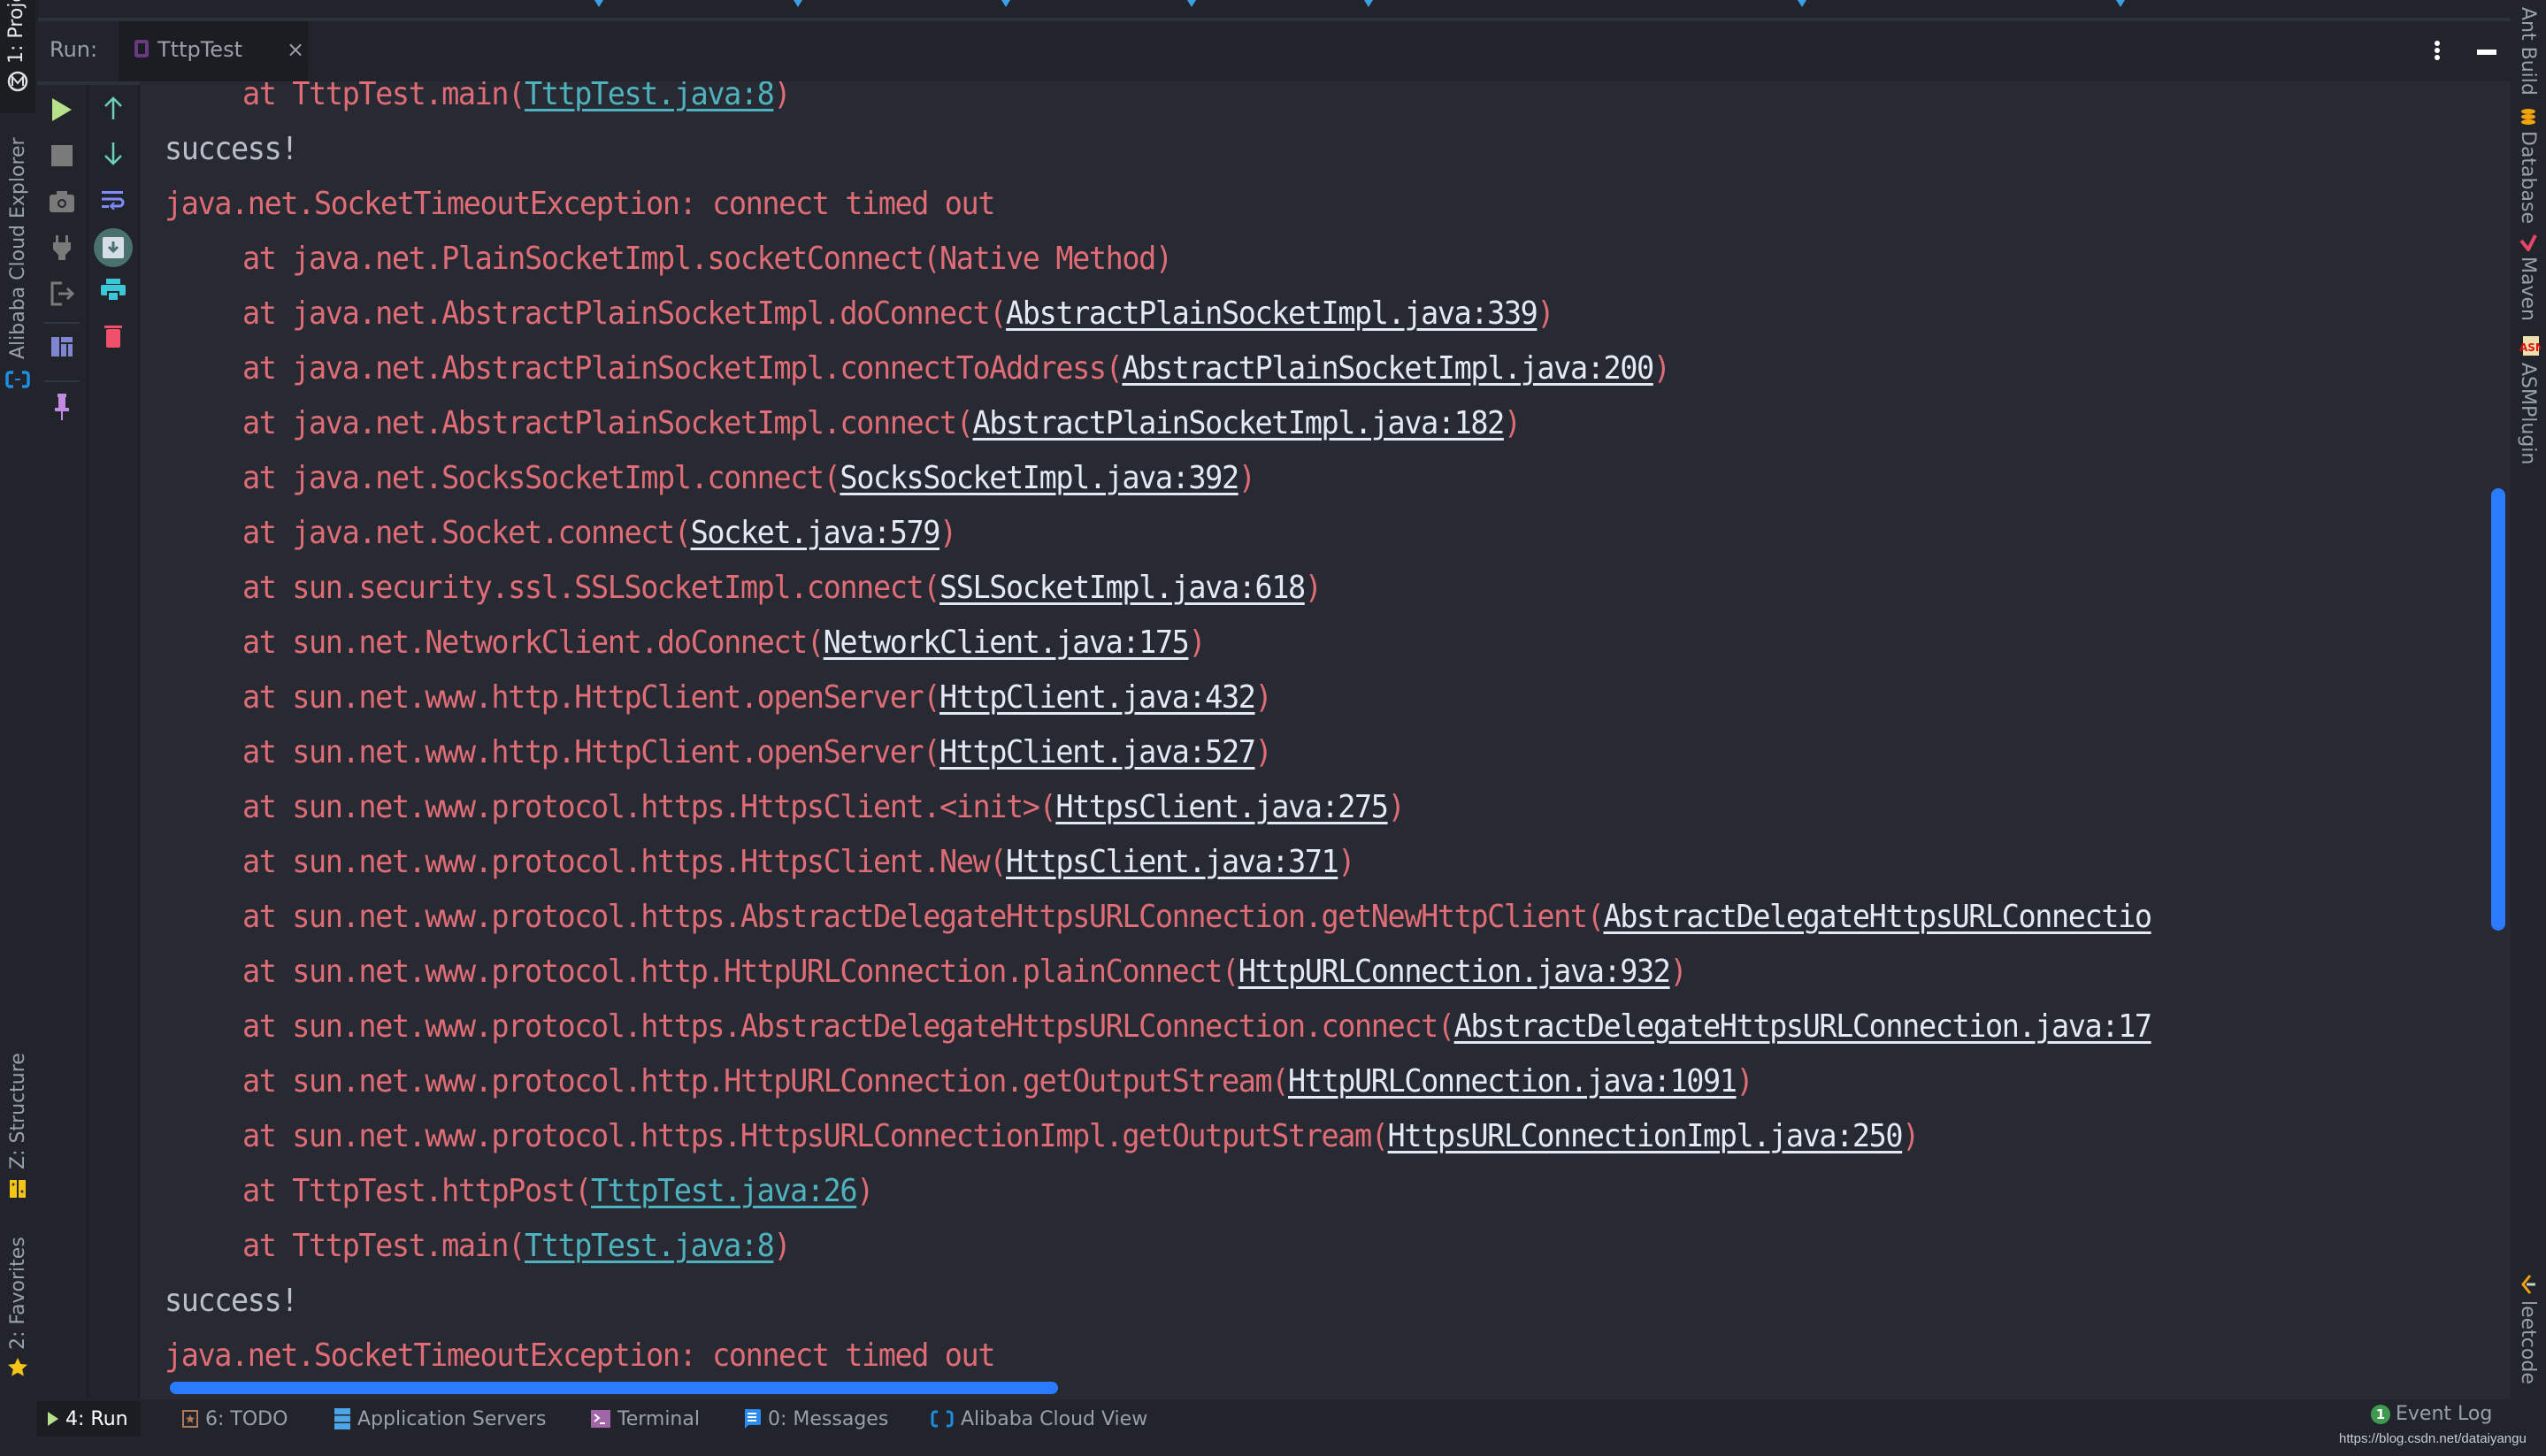 Image resolution: width=2546 pixels, height=1456 pixels. I want to click on plug-icon, so click(62, 248).